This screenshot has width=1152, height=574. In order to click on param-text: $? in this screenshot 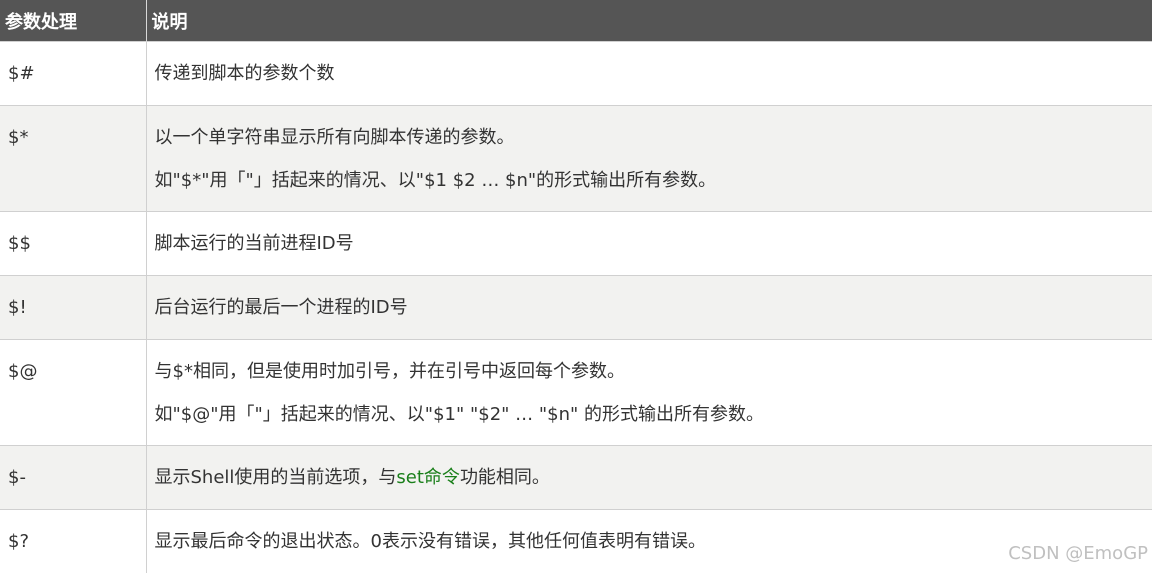, I will do `click(19, 541)`.